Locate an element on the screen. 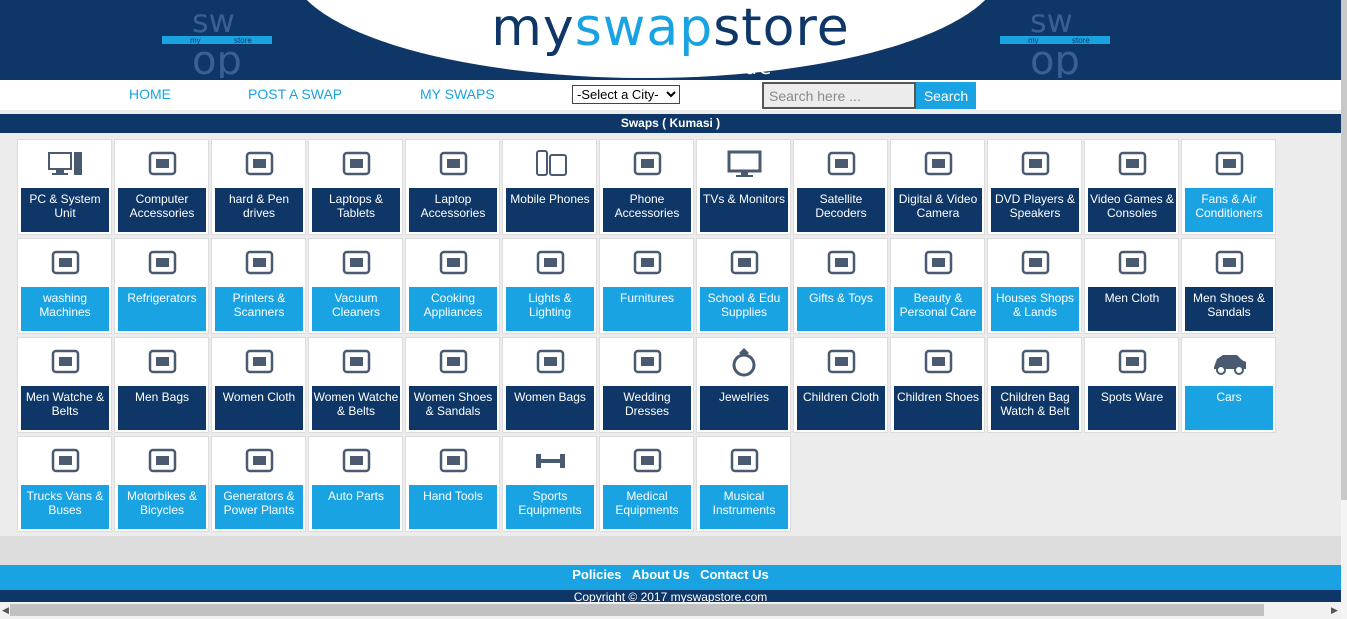  category-tile: Men Cloth is located at coordinates (1131, 286).